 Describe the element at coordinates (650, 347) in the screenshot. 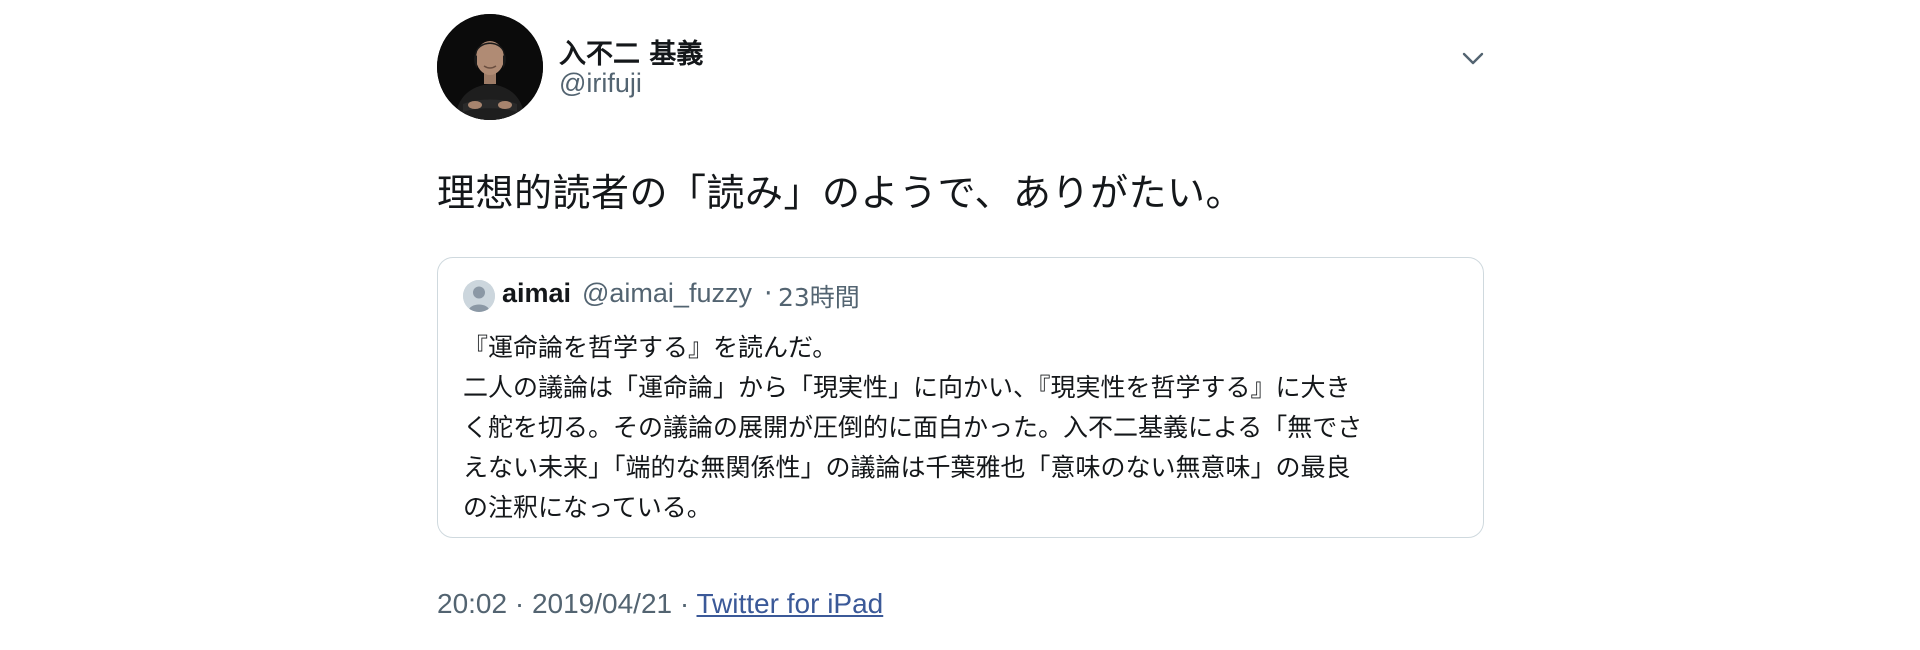

I see `quoted-text-line: 『運命論を哲学する』を読んだ。` at that location.